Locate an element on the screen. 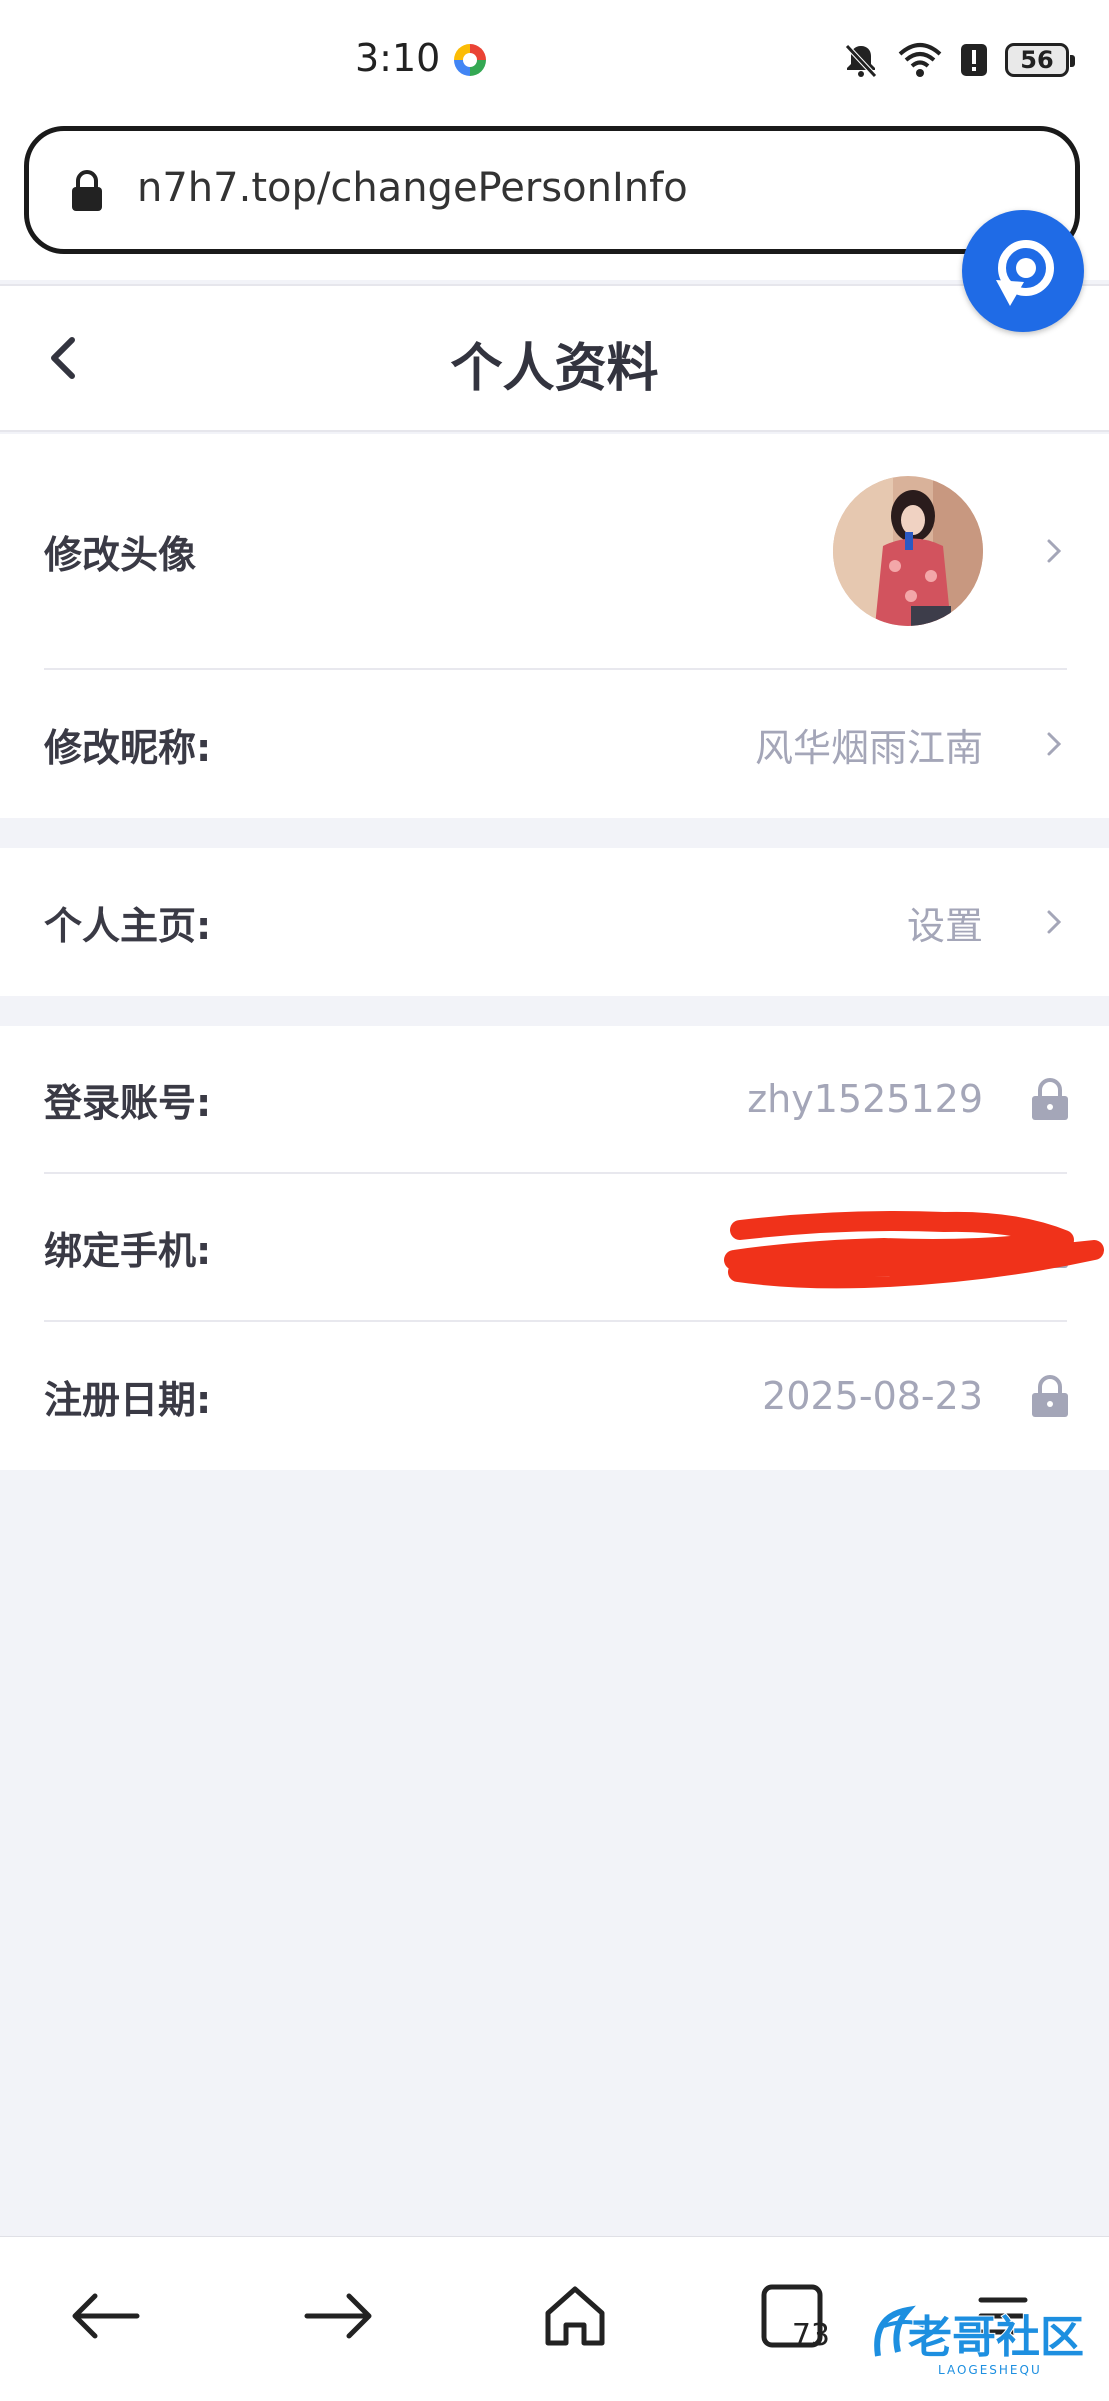 The image size is (1109, 2401). browser-toolbar: n7h7.top/changePersonInfo is located at coordinates (554, 200).